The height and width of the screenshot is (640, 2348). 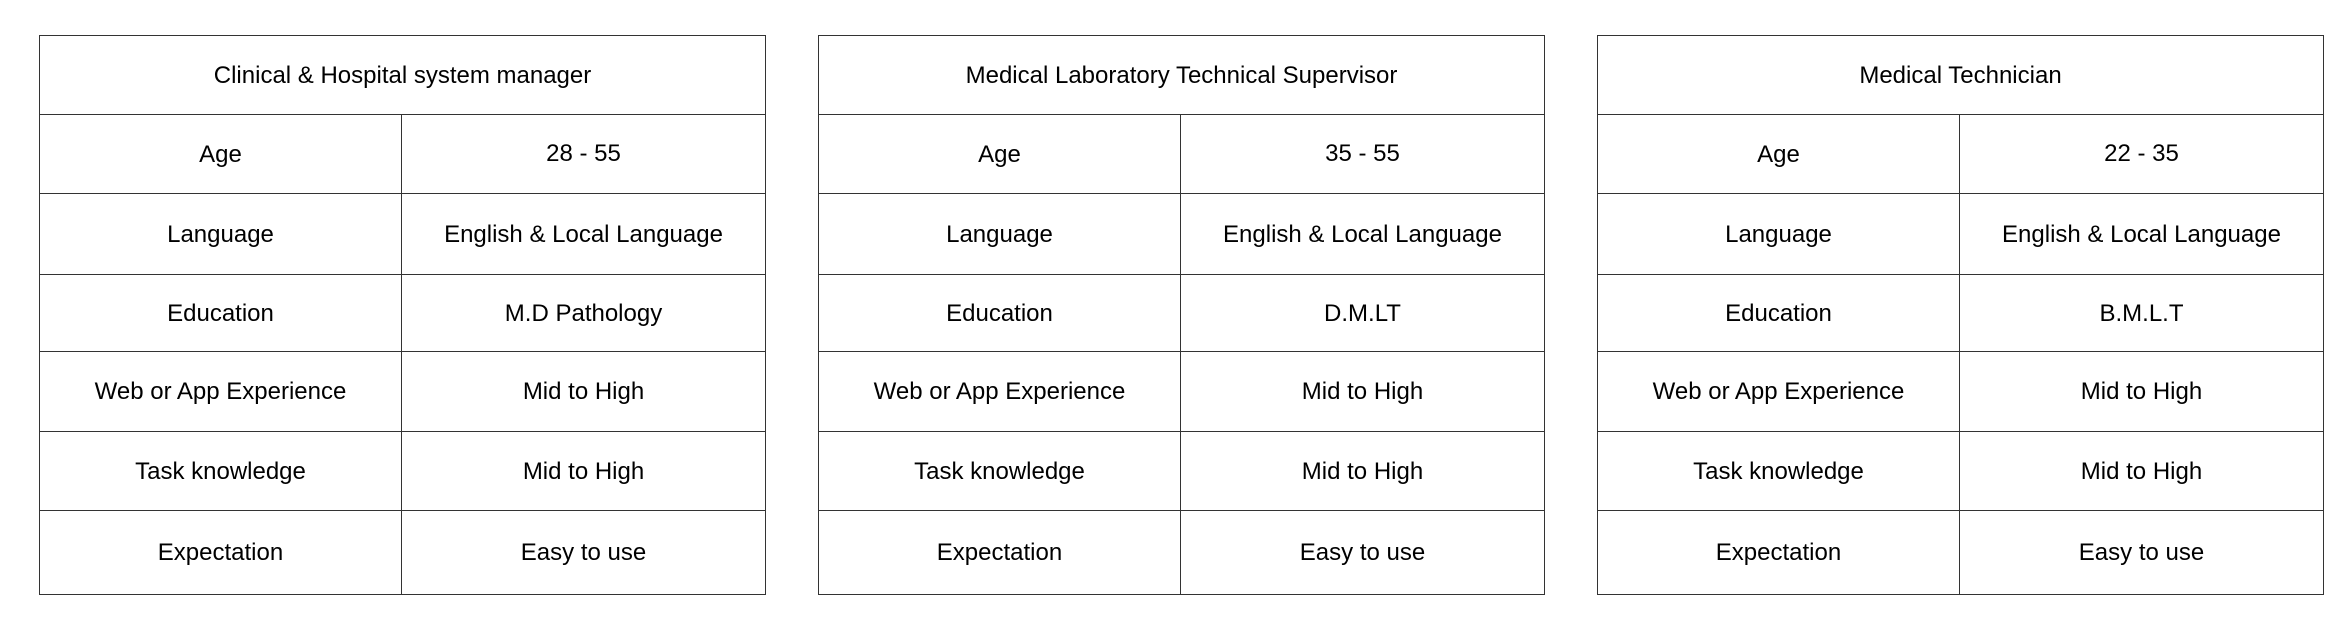 I want to click on persona-title: Medical Laboratory Technical Supervisor, so click(x=1181, y=75).